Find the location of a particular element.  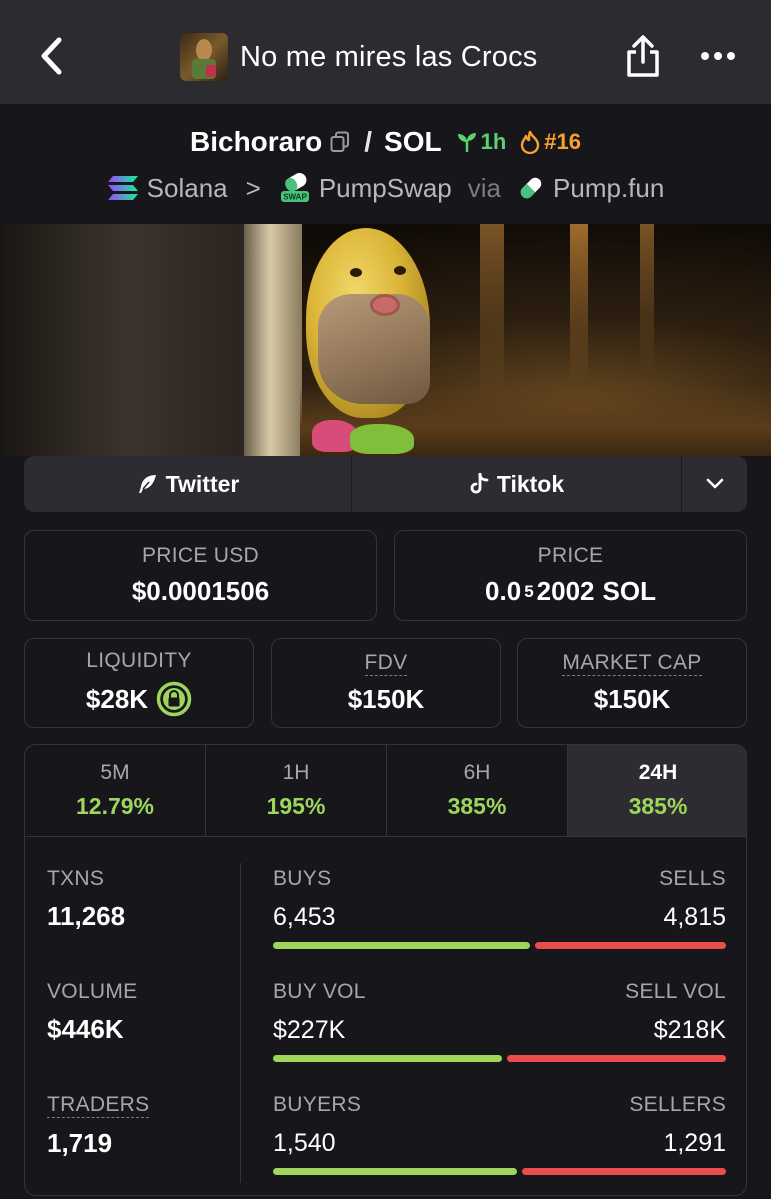

buyers-sellers-split: BUYERS SELLERS 1,540 1,291 is located at coordinates (499, 1143).